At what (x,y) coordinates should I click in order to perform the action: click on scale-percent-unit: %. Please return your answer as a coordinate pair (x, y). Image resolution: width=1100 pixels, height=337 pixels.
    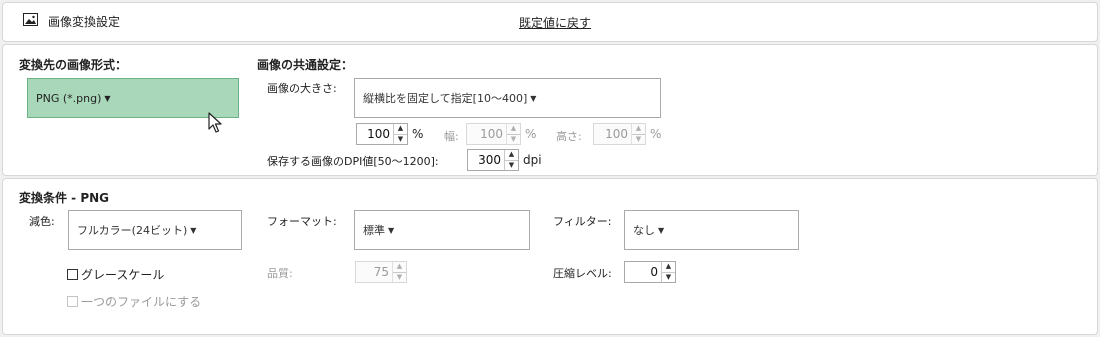
    Looking at the image, I should click on (418, 134).